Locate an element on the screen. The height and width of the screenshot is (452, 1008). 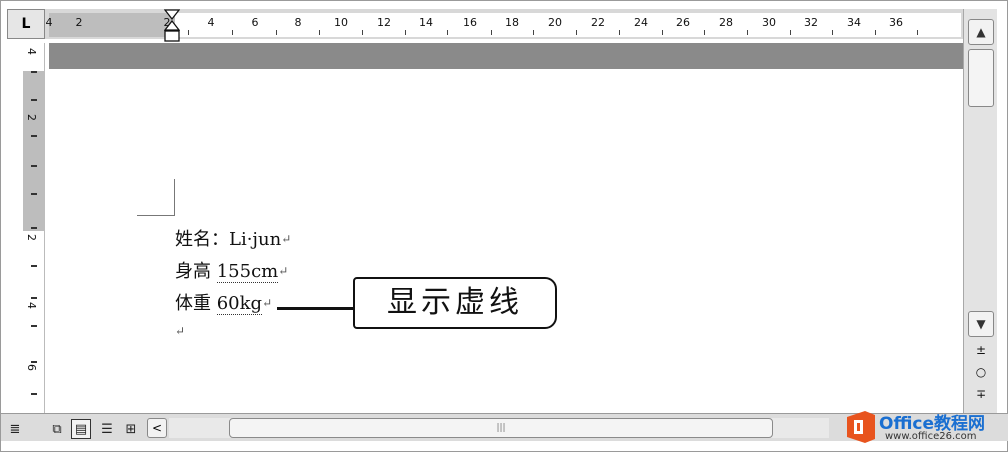
page-top-margin-band is located at coordinates (506, 56).